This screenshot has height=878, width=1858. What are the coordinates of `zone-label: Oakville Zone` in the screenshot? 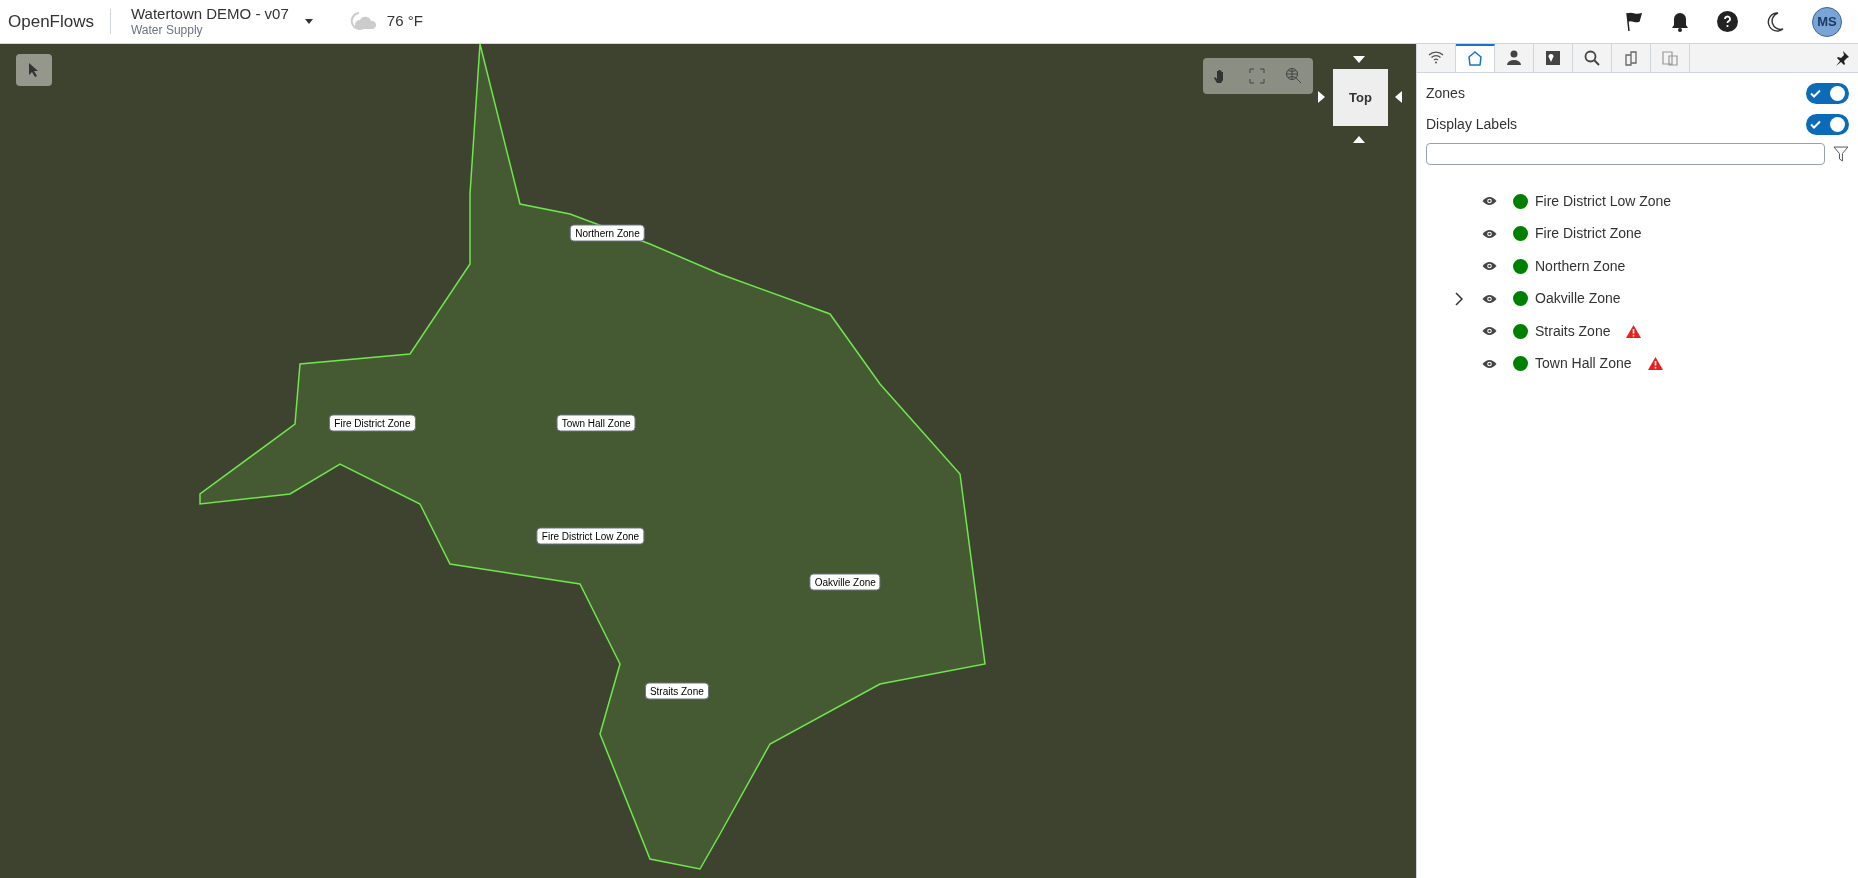 It's located at (845, 582).